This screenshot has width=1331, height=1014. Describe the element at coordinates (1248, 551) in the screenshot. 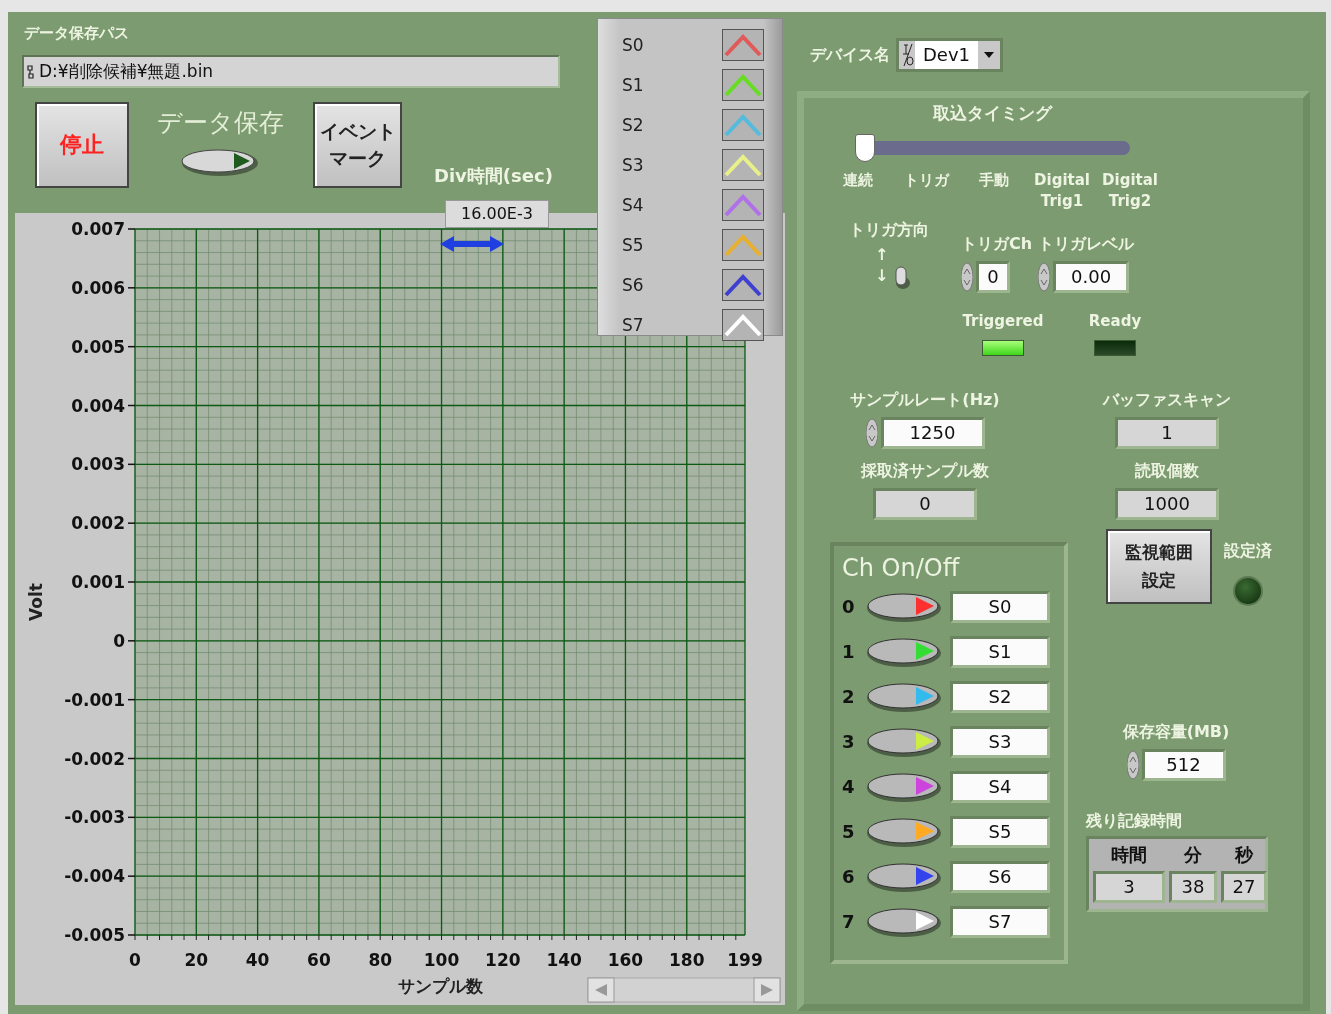

I see `configured-label: 設定済` at that location.